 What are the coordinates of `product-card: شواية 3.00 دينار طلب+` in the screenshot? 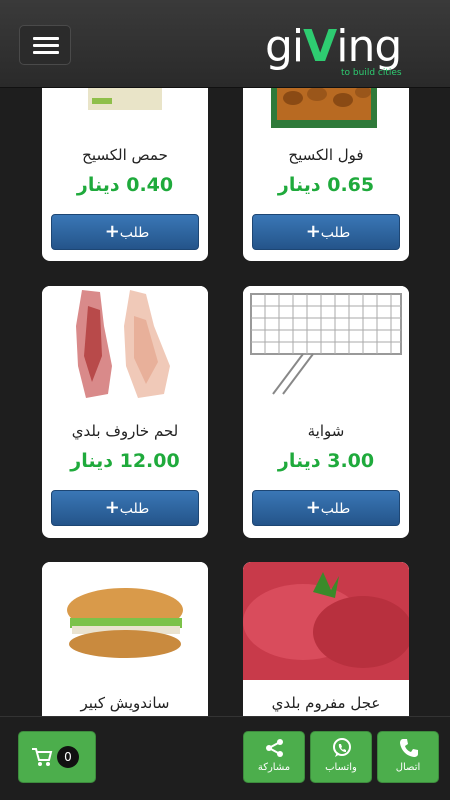 It's located at (326, 412).